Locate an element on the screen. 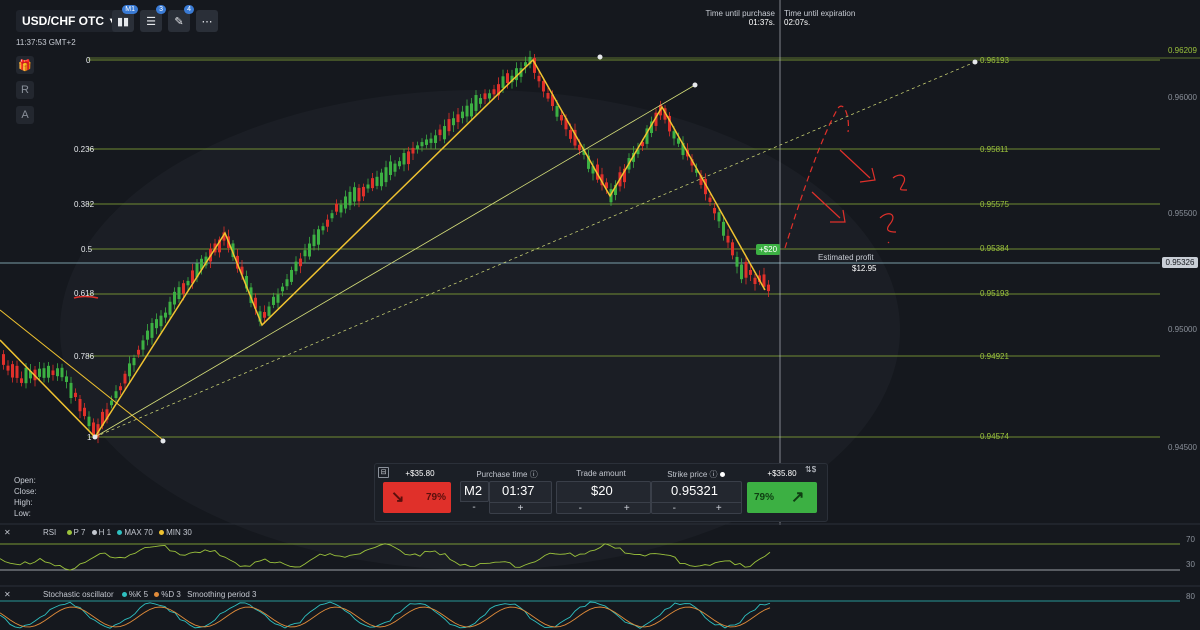 The height and width of the screenshot is (630, 1200). pencil-icon: ✎ is located at coordinates (179, 21).